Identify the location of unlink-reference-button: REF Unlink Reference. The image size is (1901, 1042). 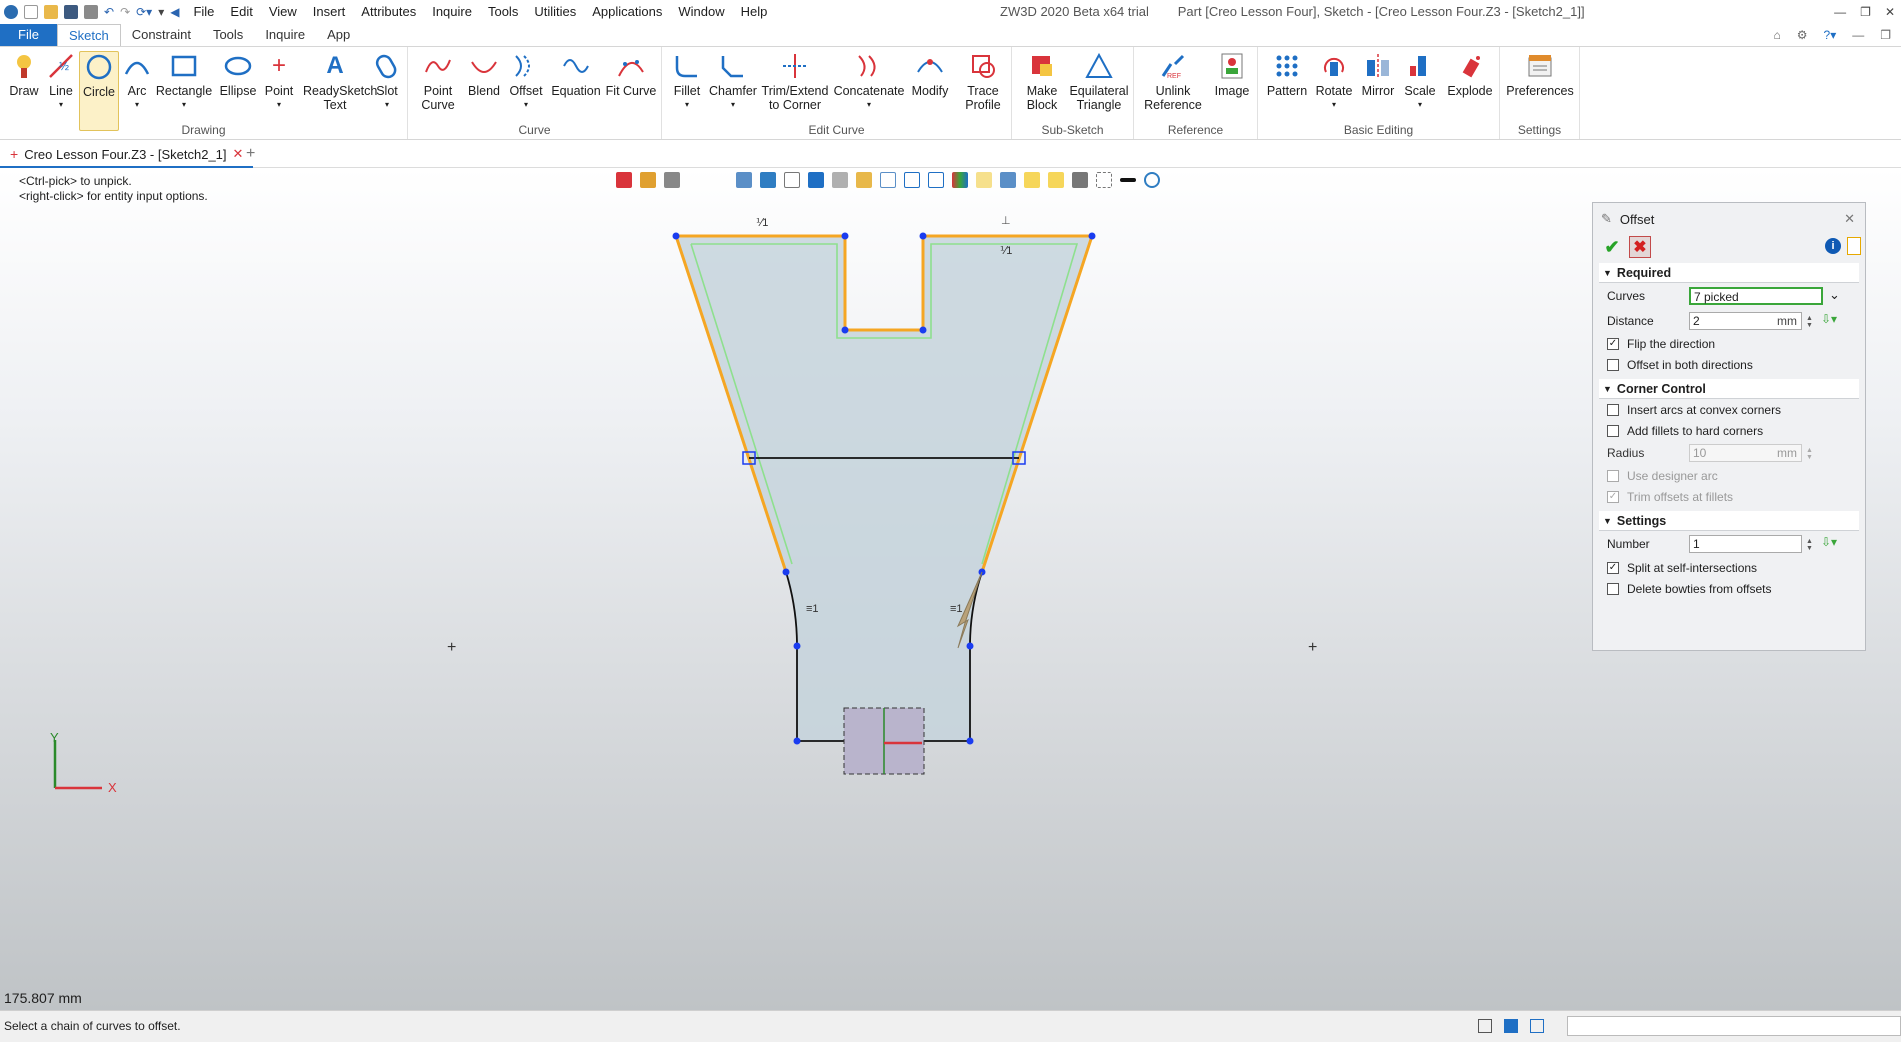
(1173, 81).